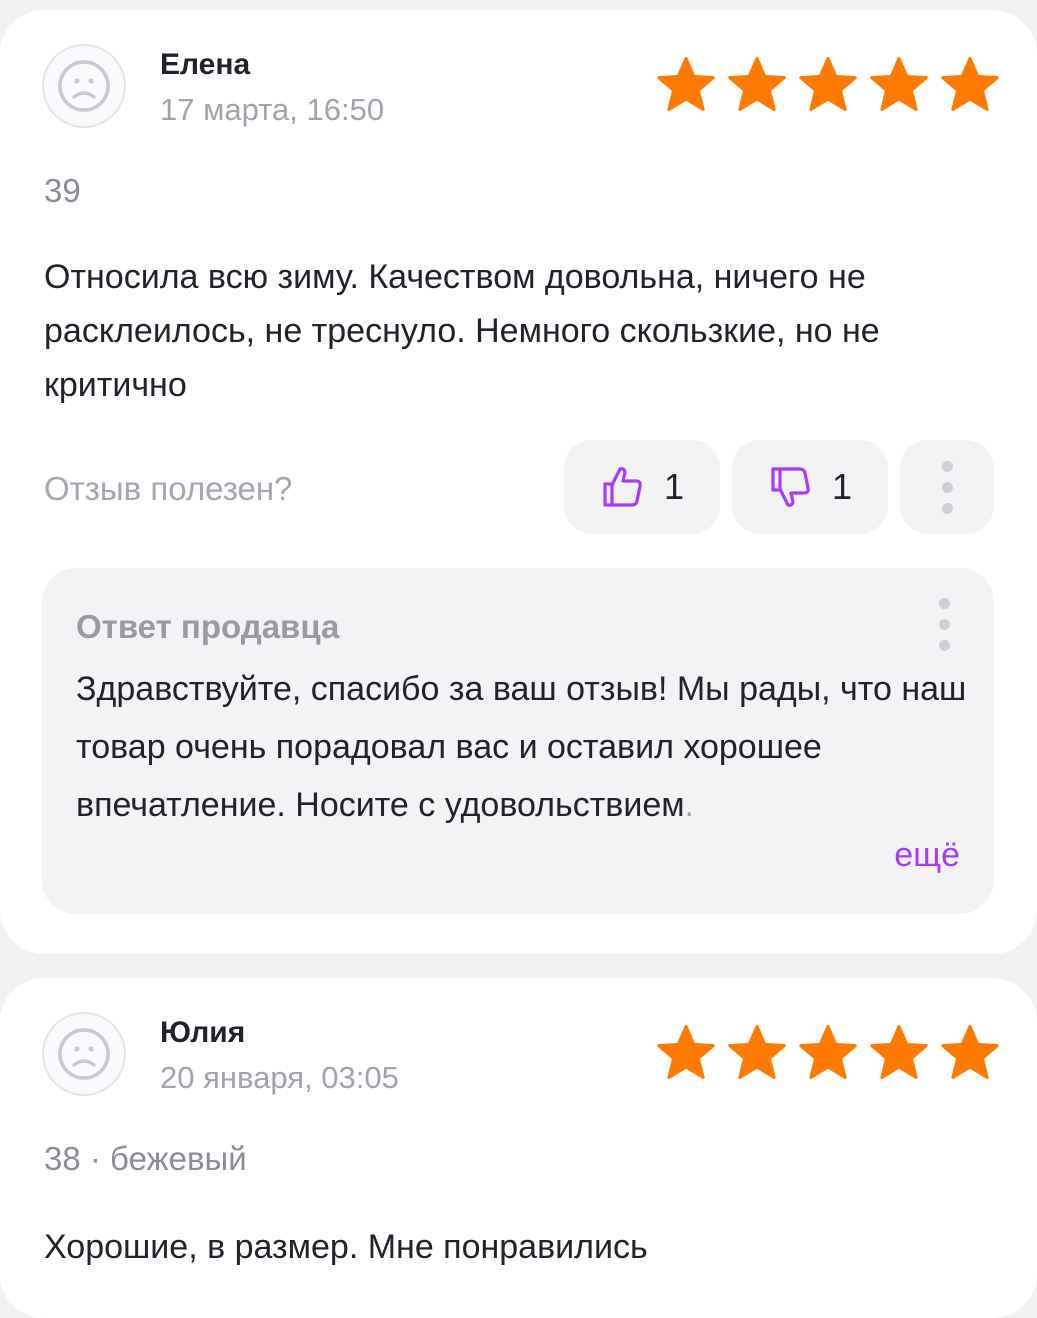  I want to click on dislike-button: 1, so click(810, 487).